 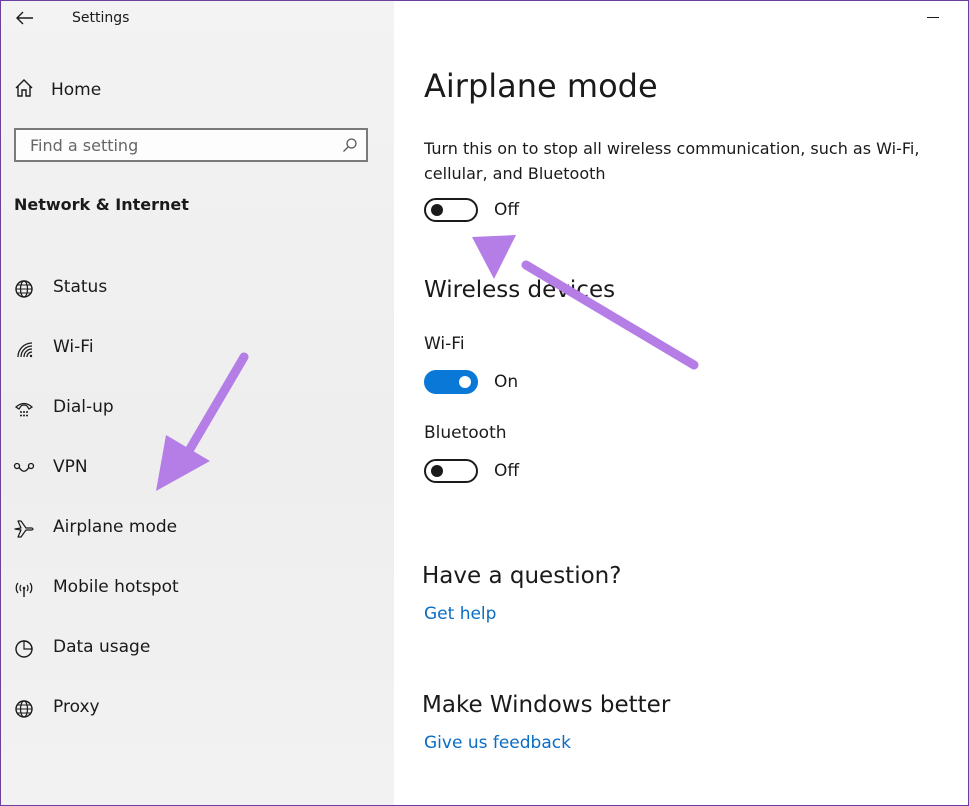 What do you see at coordinates (70, 467) in the screenshot?
I see `sidebar-item-label: VPN` at bounding box center [70, 467].